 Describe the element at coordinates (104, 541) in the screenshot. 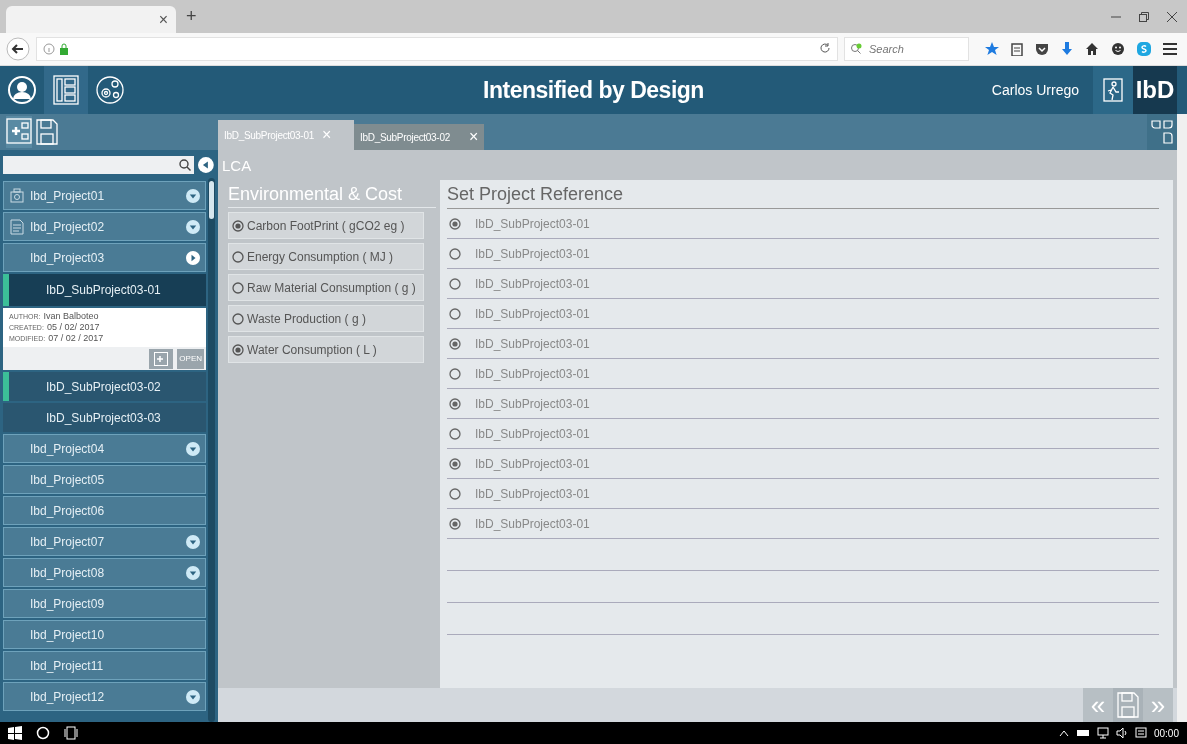

I see `project-item: Ibd_Project07` at that location.